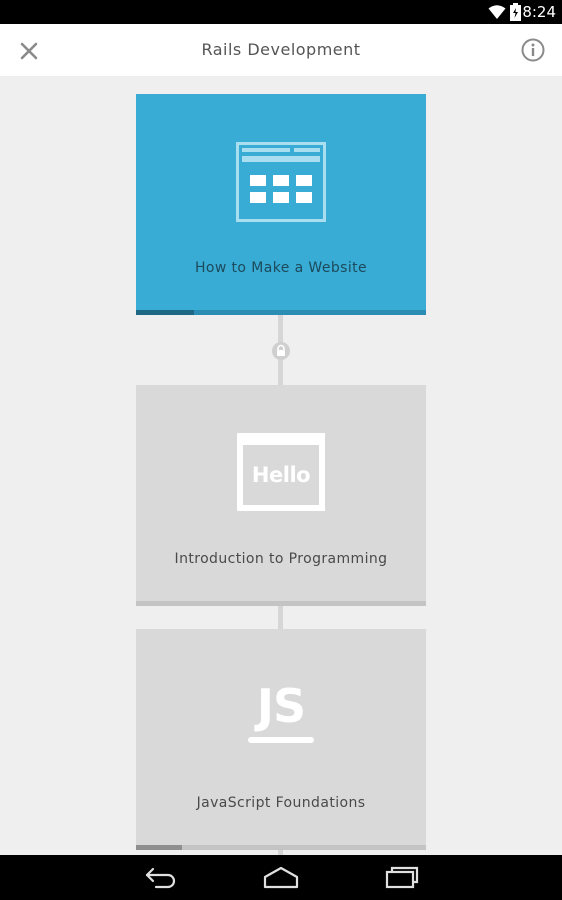  I want to click on js-icon-text: JS, so click(281, 706).